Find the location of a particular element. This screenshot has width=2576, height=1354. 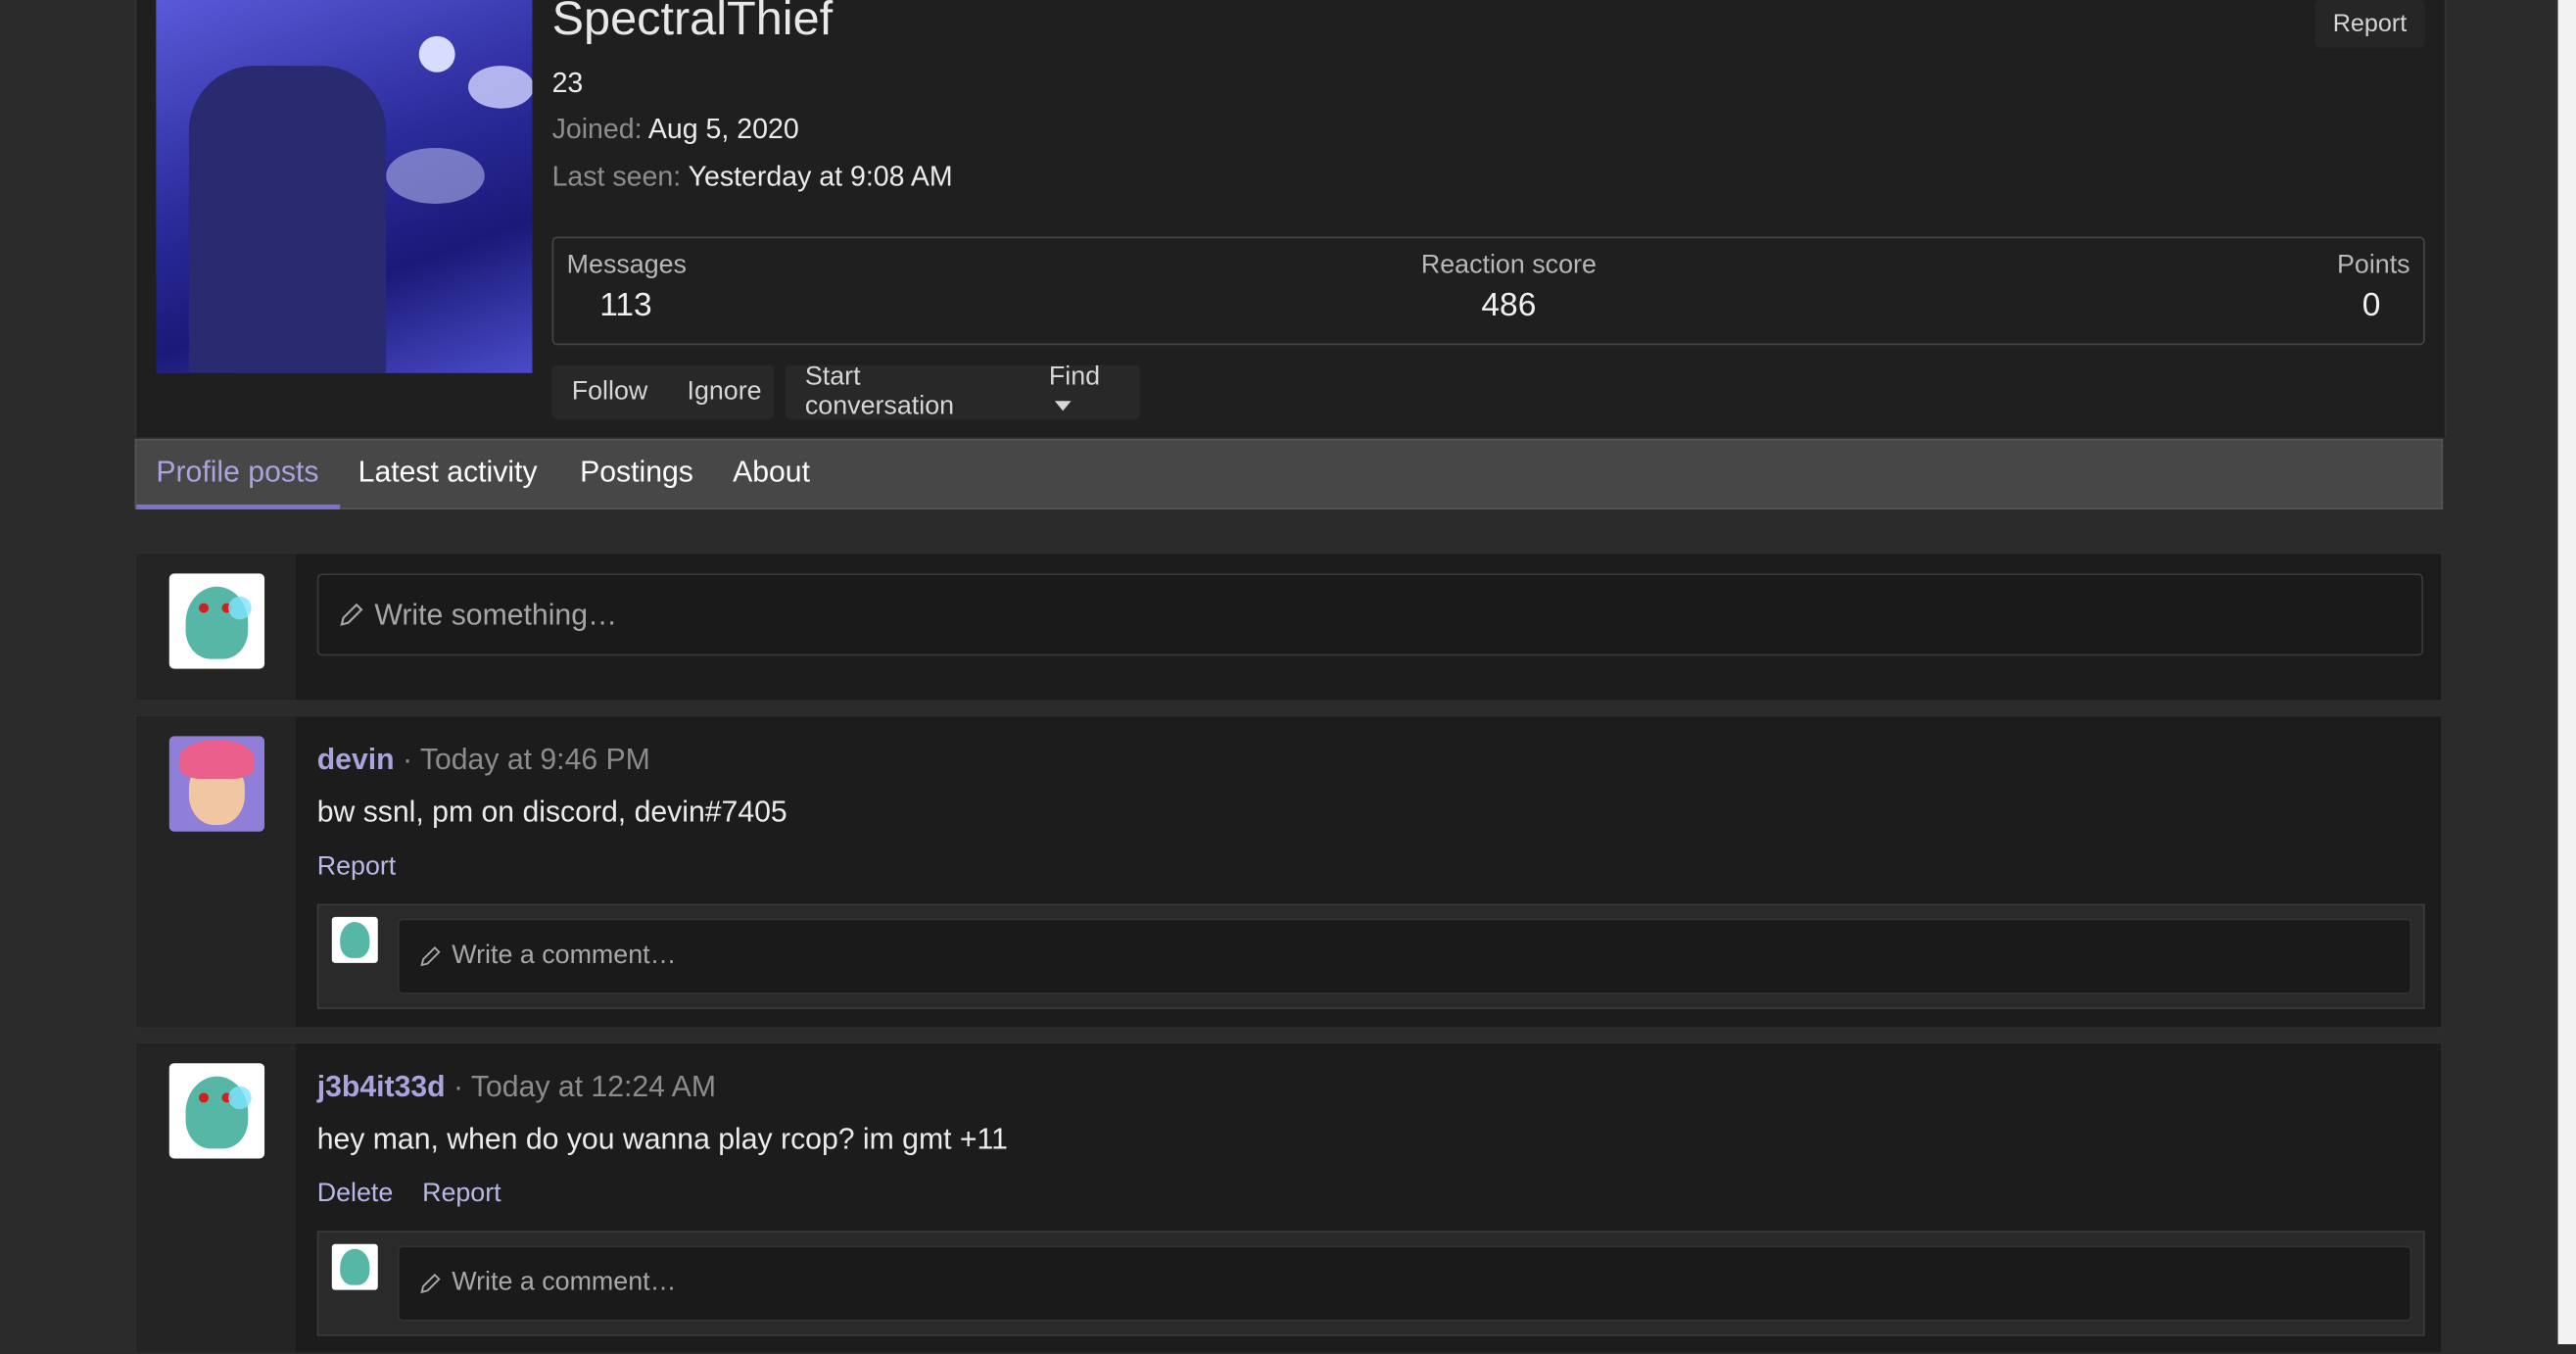

post-meta: devin · Today at 9:46 PM is located at coordinates (483, 760).